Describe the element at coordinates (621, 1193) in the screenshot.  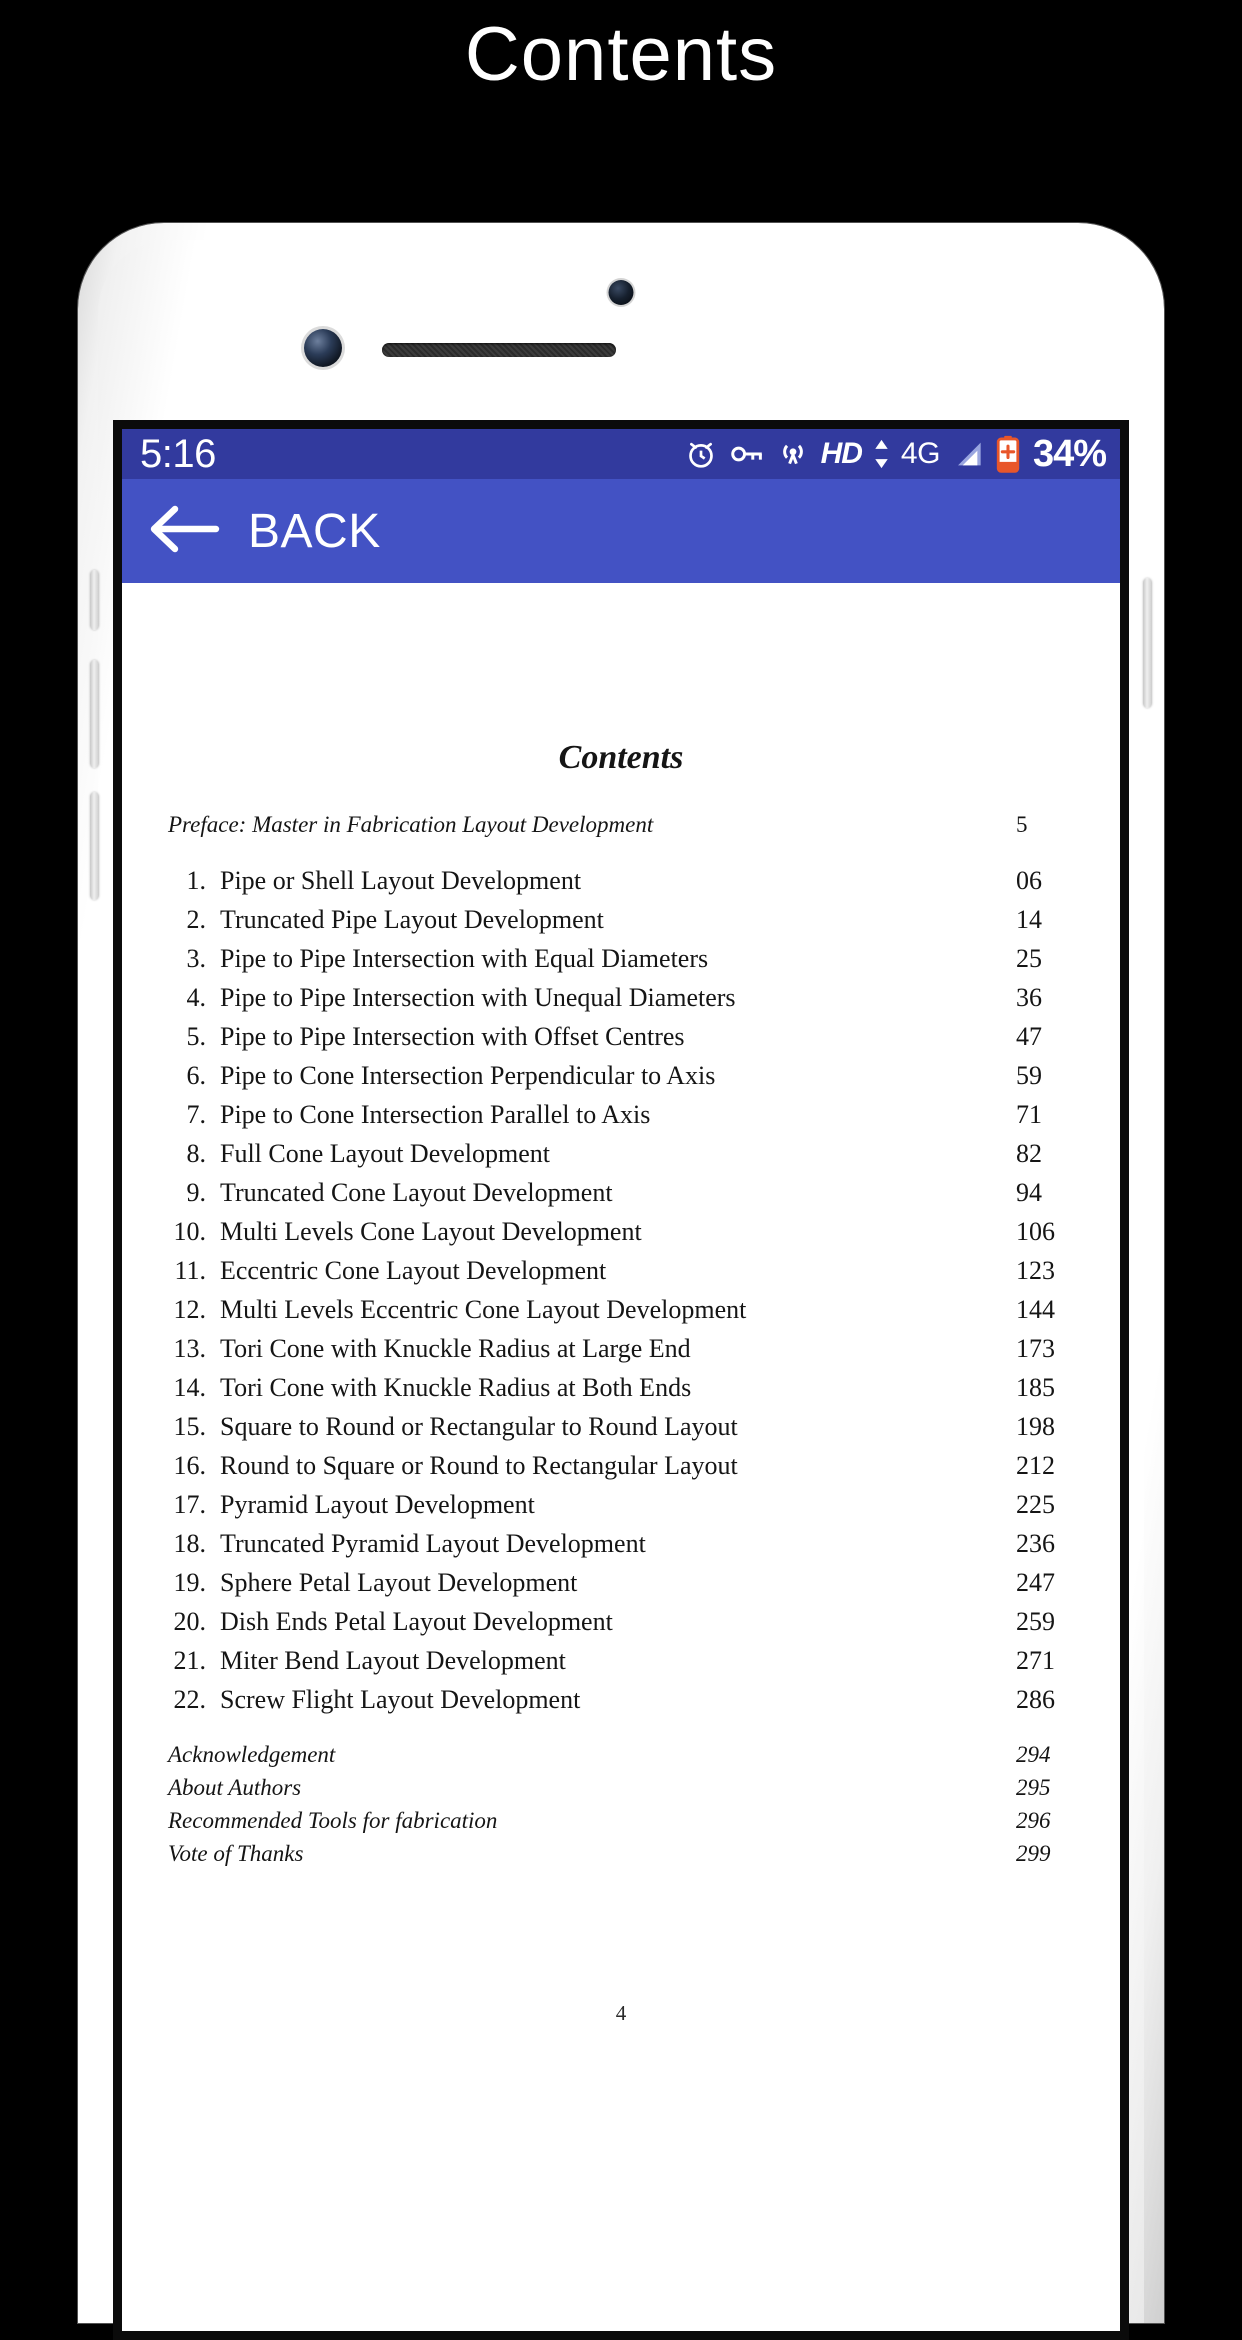
I see `toc-chapter-row: 9.Truncated Cone Layout Development94` at that location.